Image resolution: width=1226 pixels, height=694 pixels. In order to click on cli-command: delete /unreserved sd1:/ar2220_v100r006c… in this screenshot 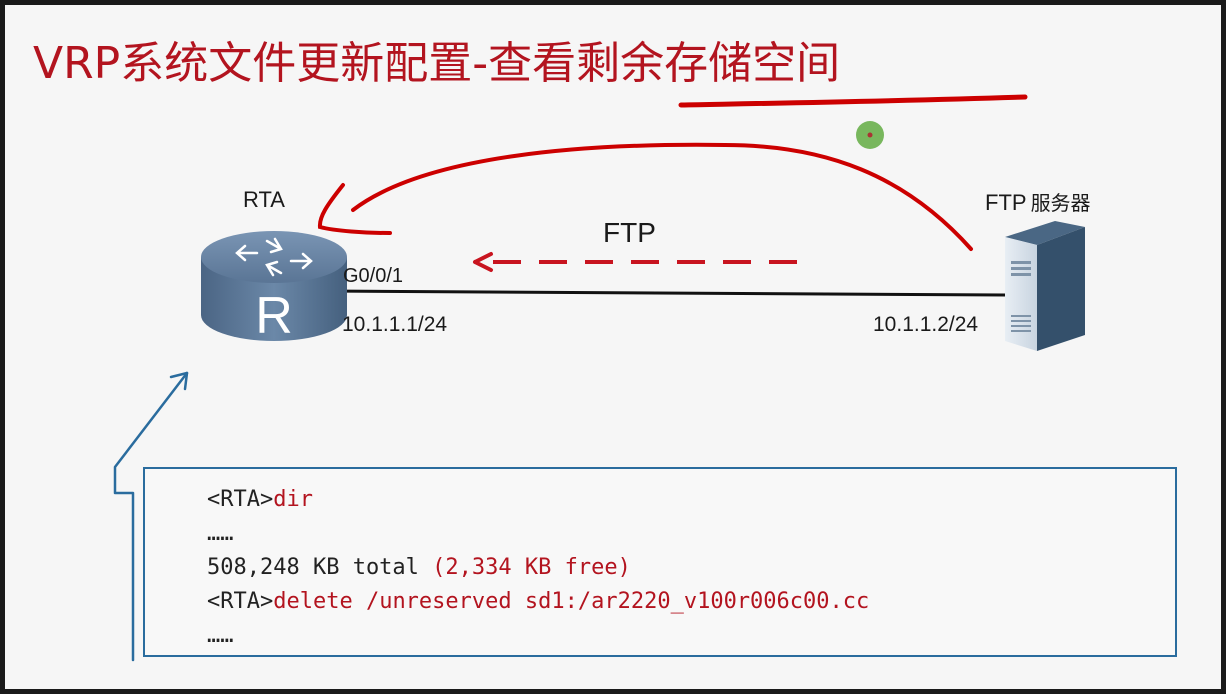, I will do `click(571, 601)`.